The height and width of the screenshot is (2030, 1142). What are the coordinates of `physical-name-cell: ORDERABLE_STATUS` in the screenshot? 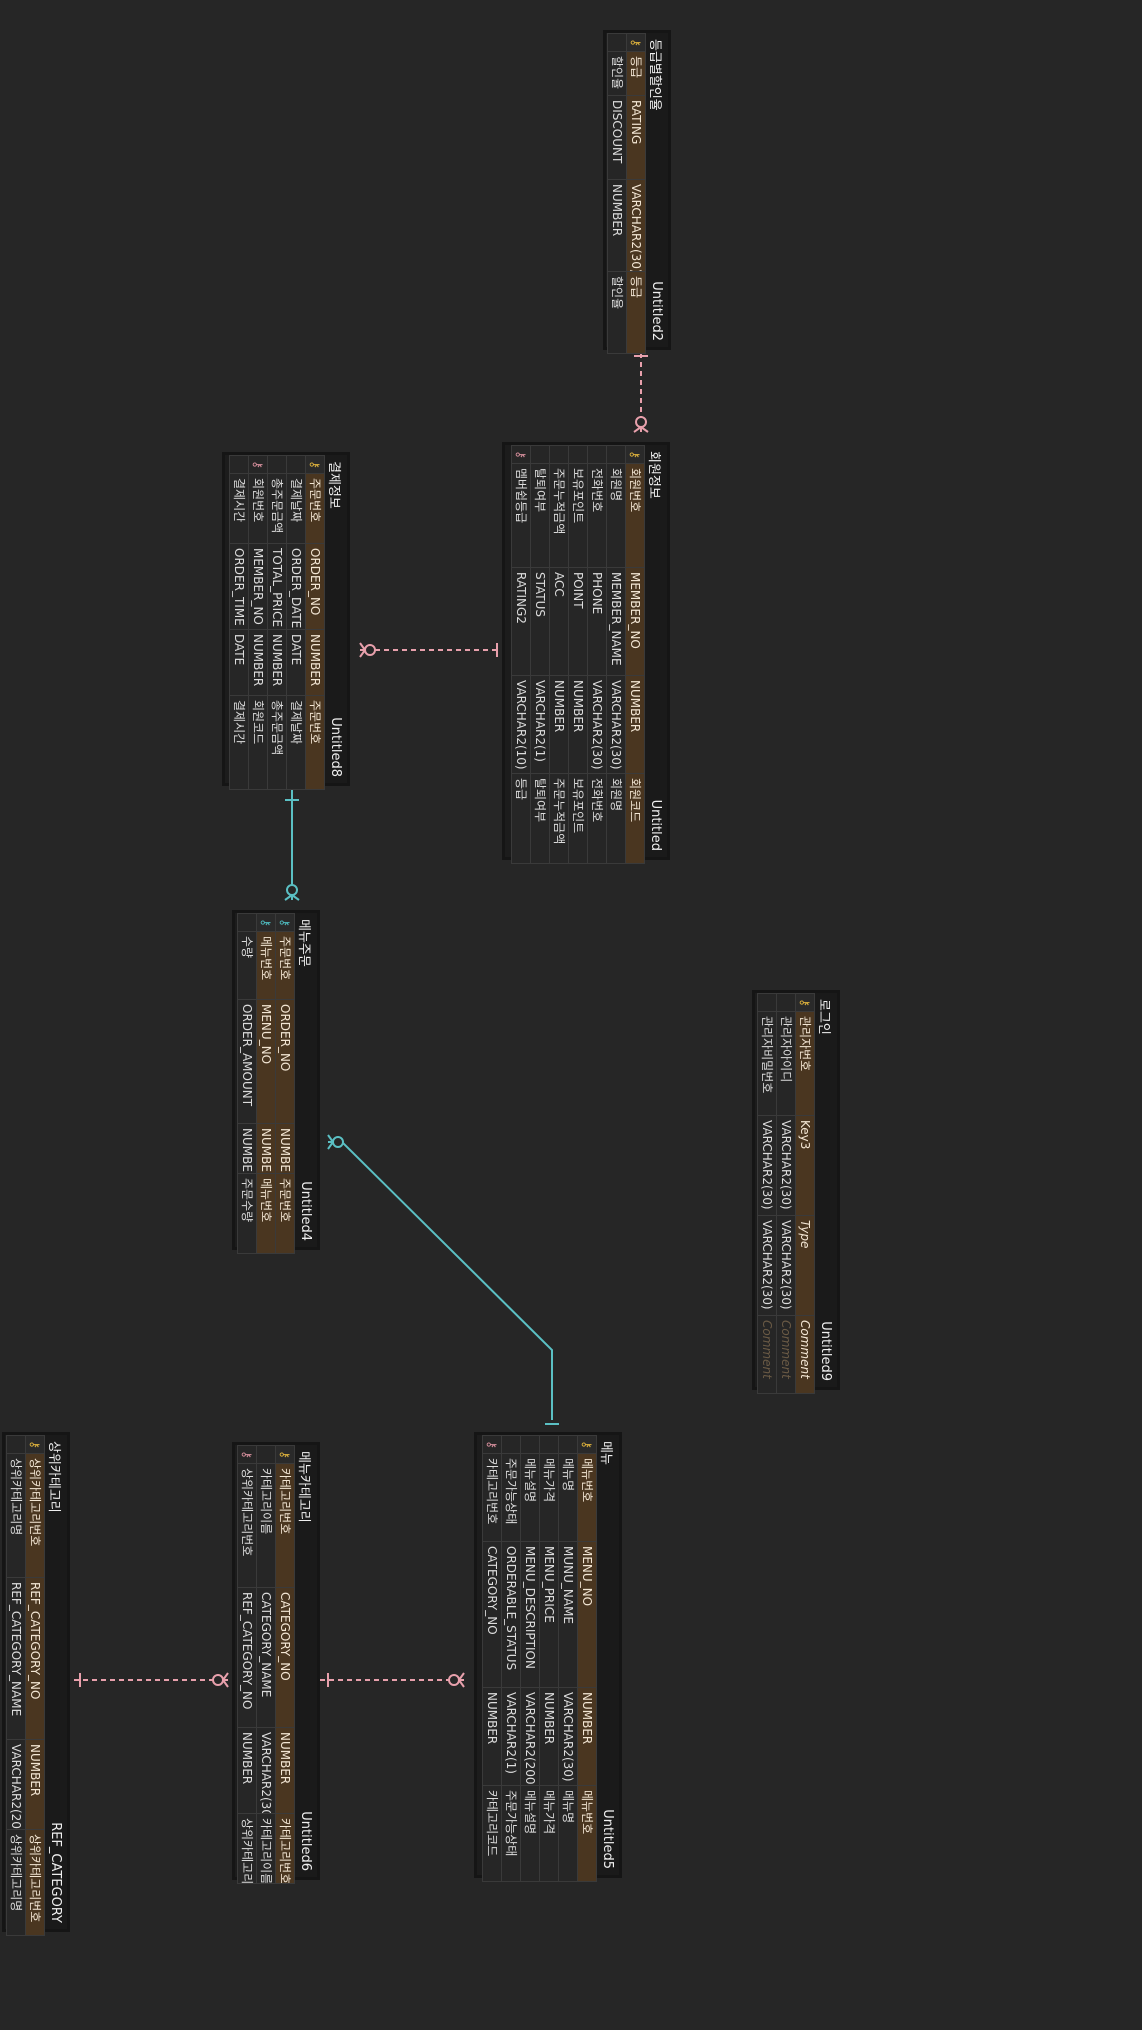 It's located at (511, 1614).